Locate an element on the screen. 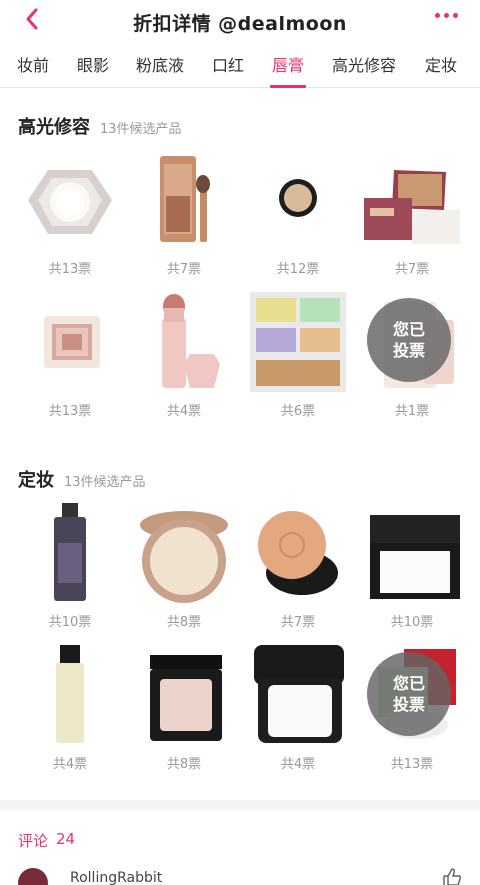  setting-spray-icon is located at coordinates (70, 553).